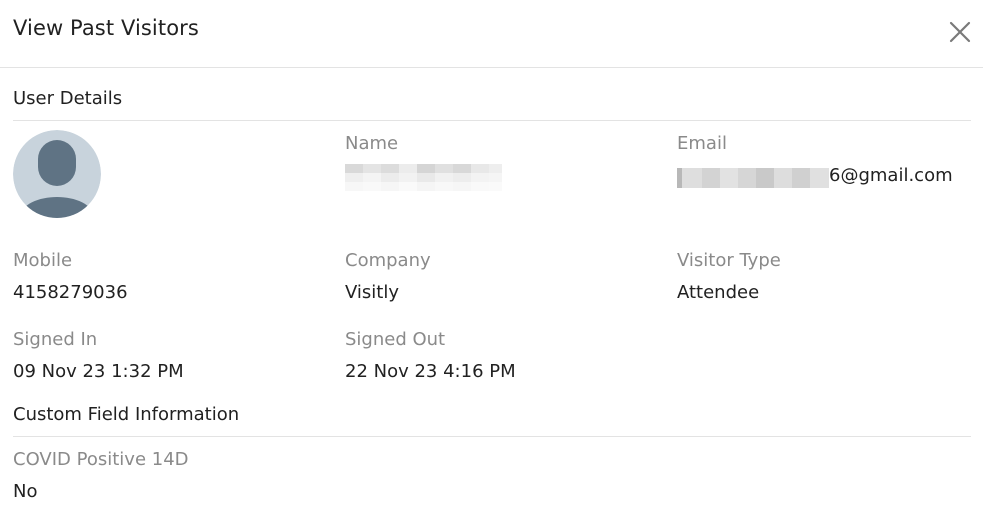  I want to click on user-avatar, so click(57, 174).